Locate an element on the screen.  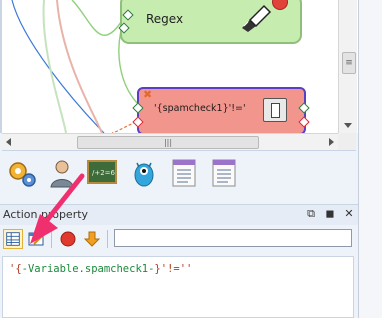
spamcheck-node-label: '{spamcheck1}'!=' is located at coordinates (200, 108).